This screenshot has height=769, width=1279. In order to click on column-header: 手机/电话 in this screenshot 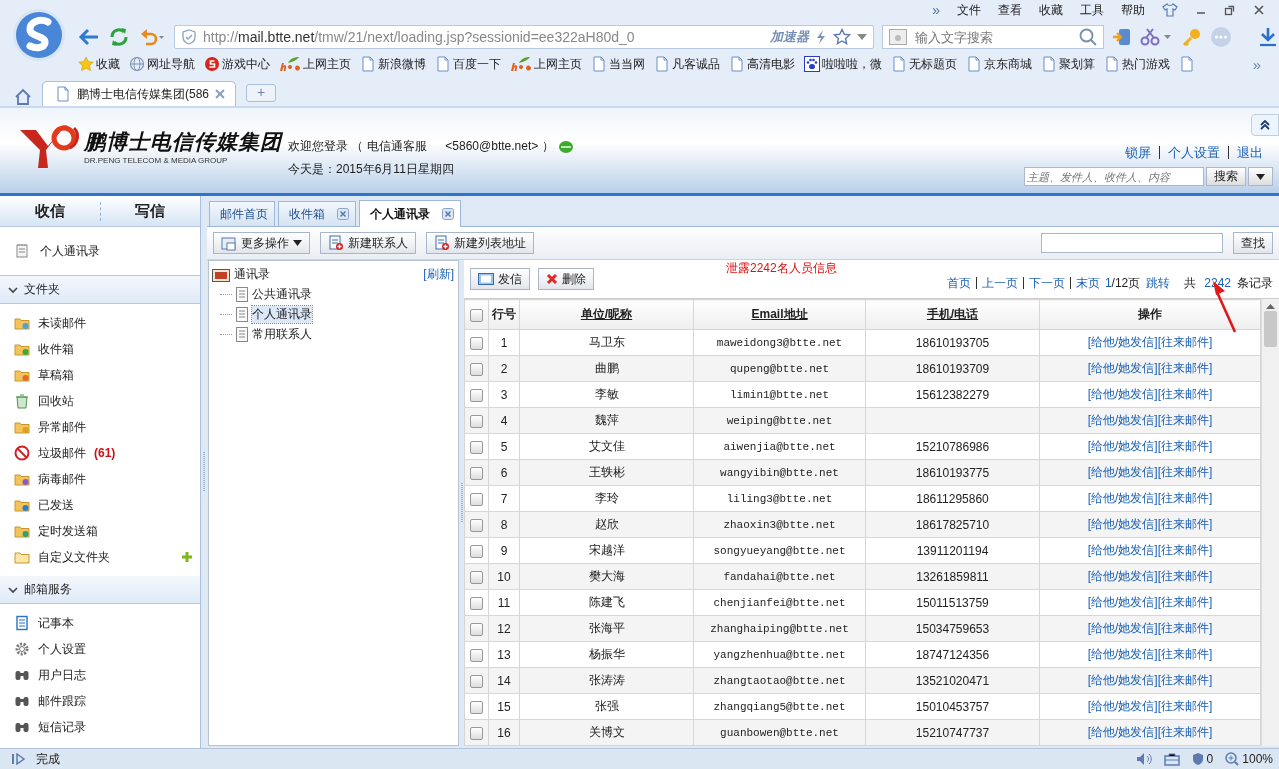, I will do `click(952, 314)`.